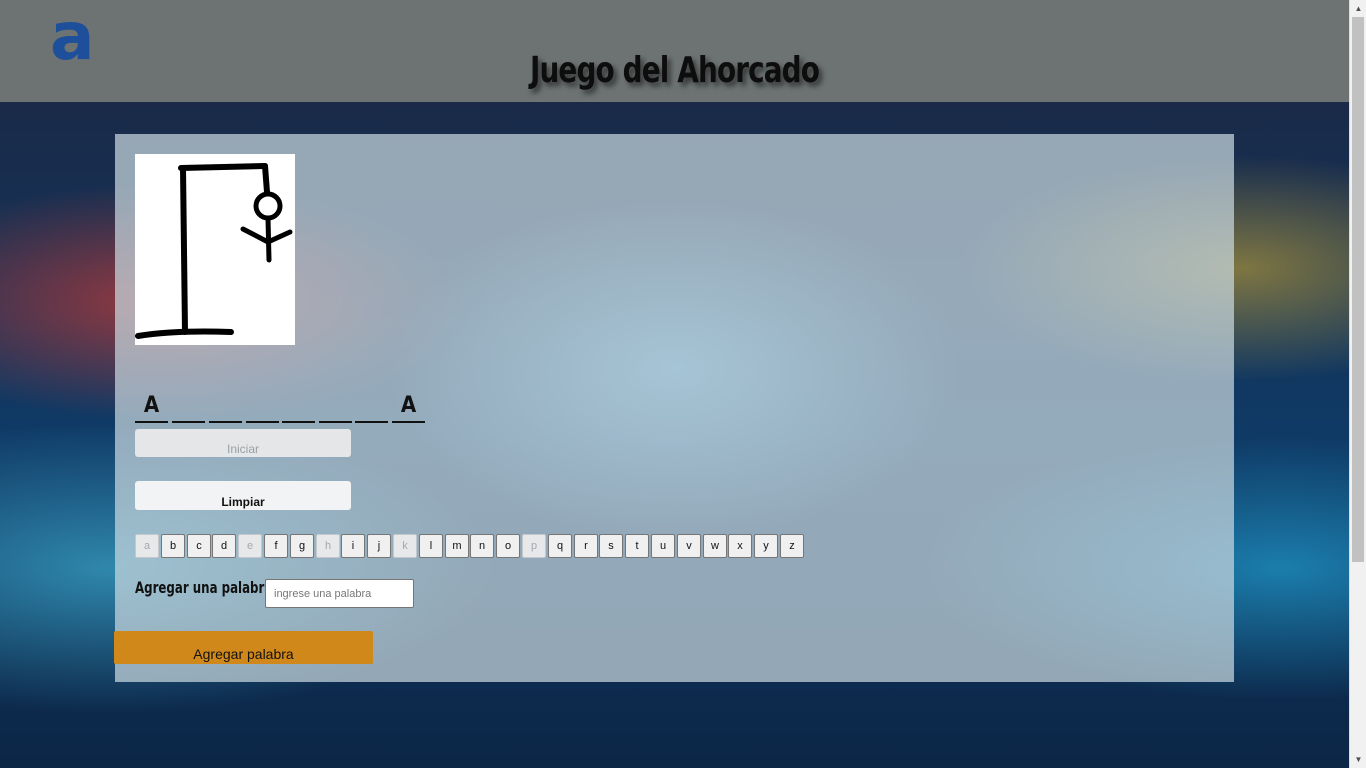 This screenshot has width=1366, height=768. Describe the element at coordinates (792, 546) in the screenshot. I see `letter-key-z: z` at that location.